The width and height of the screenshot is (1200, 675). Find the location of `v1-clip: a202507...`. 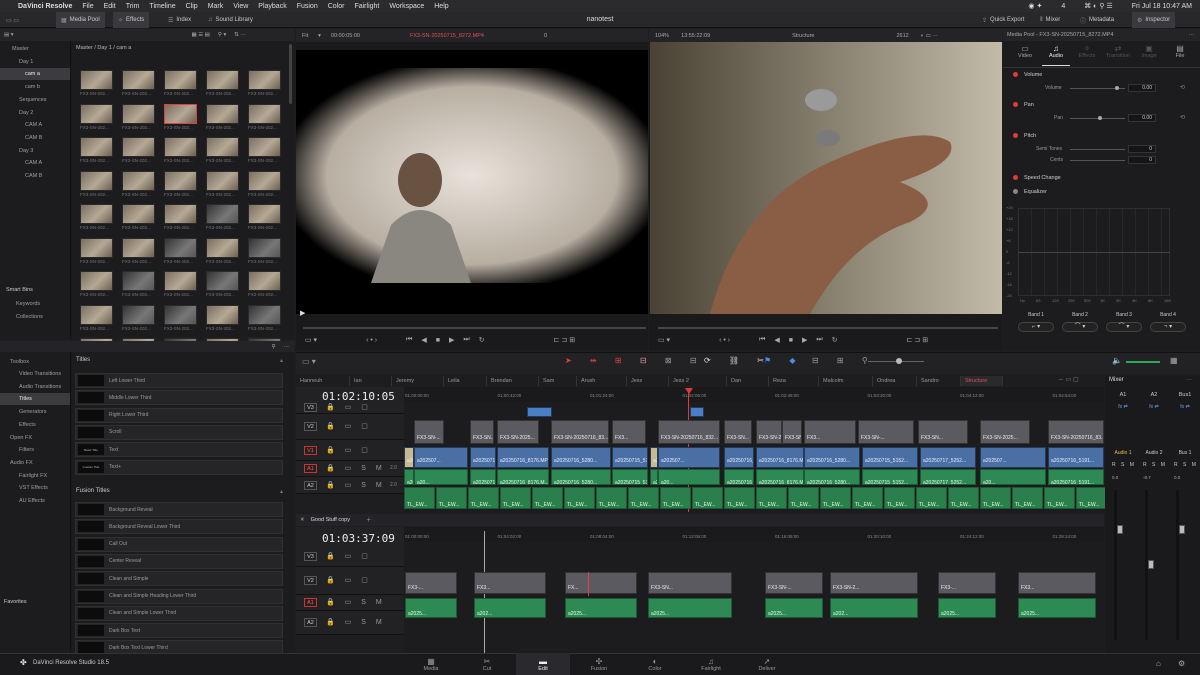

v1-clip: a202507... is located at coordinates (689, 457).